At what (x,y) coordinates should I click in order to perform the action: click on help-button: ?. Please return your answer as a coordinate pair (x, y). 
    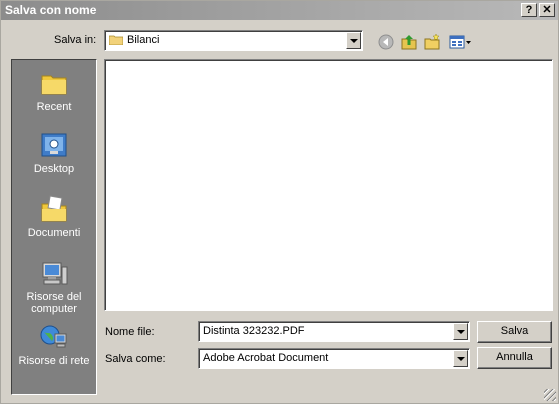
    Looking at the image, I should click on (529, 10).